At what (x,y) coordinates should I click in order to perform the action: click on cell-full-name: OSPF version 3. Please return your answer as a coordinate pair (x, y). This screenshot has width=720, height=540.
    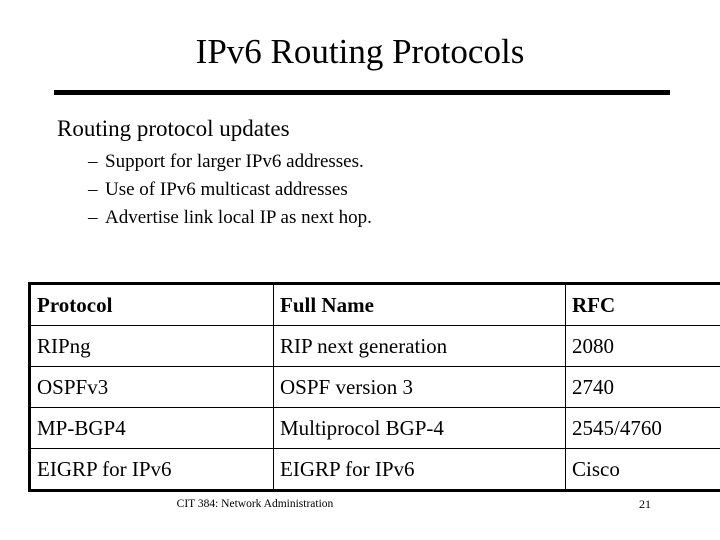
    Looking at the image, I should click on (419, 387).